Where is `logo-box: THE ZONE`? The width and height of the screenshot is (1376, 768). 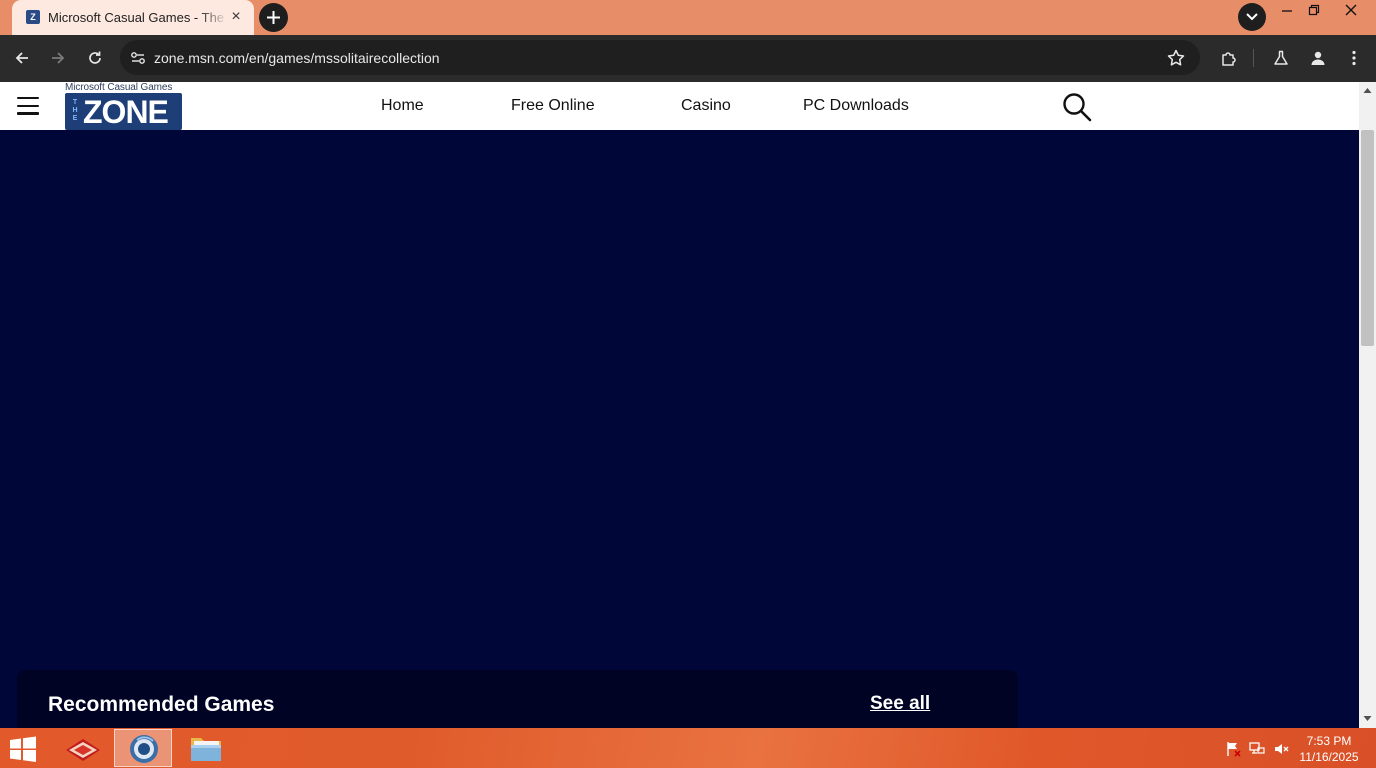 logo-box: THE ZONE is located at coordinates (123, 111).